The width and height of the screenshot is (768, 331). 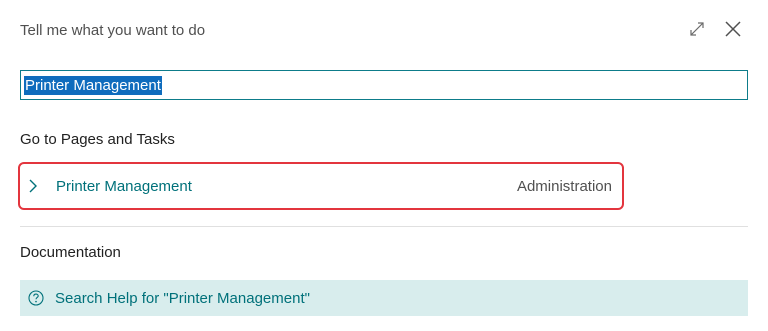 I want to click on result-item-name: Printer Management, so click(x=124, y=186).